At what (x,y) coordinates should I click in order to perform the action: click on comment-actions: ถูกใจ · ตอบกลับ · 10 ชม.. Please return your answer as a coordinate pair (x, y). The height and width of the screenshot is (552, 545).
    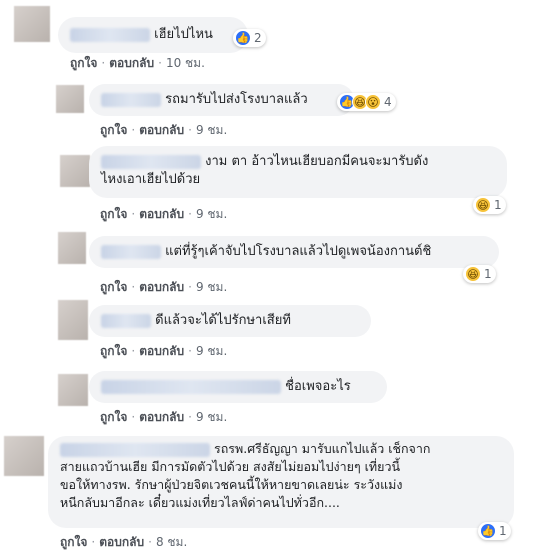
    Looking at the image, I should click on (137, 63).